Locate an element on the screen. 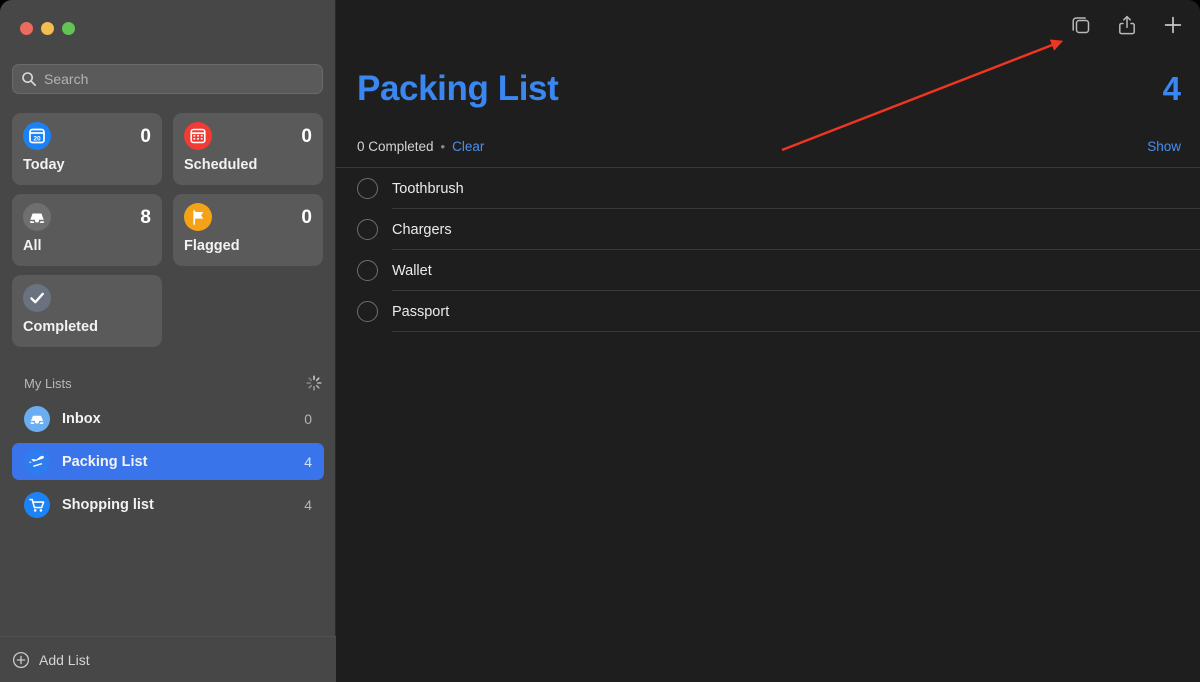 Image resolution: width=1200 pixels, height=682 pixels. reminder-title: Wallet is located at coordinates (412, 270).